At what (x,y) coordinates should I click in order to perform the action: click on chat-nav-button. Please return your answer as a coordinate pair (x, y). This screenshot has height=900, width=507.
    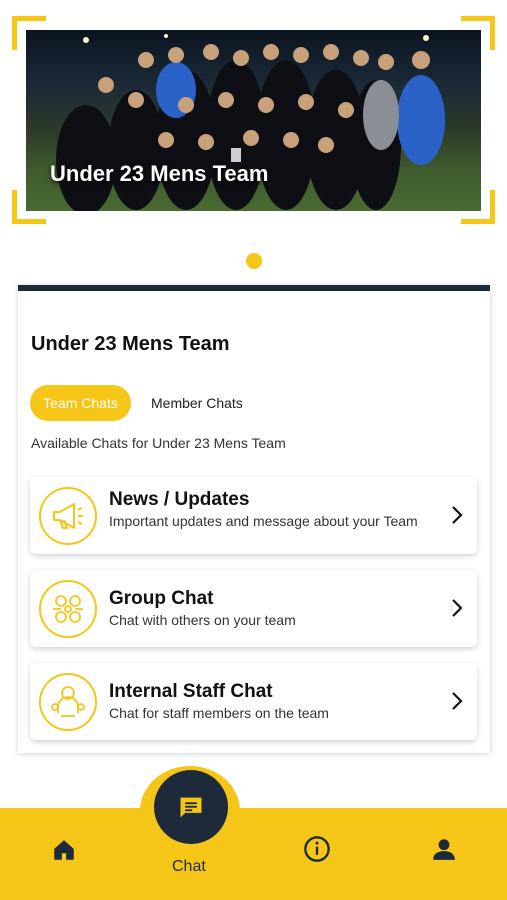
    Looking at the image, I should click on (191, 807).